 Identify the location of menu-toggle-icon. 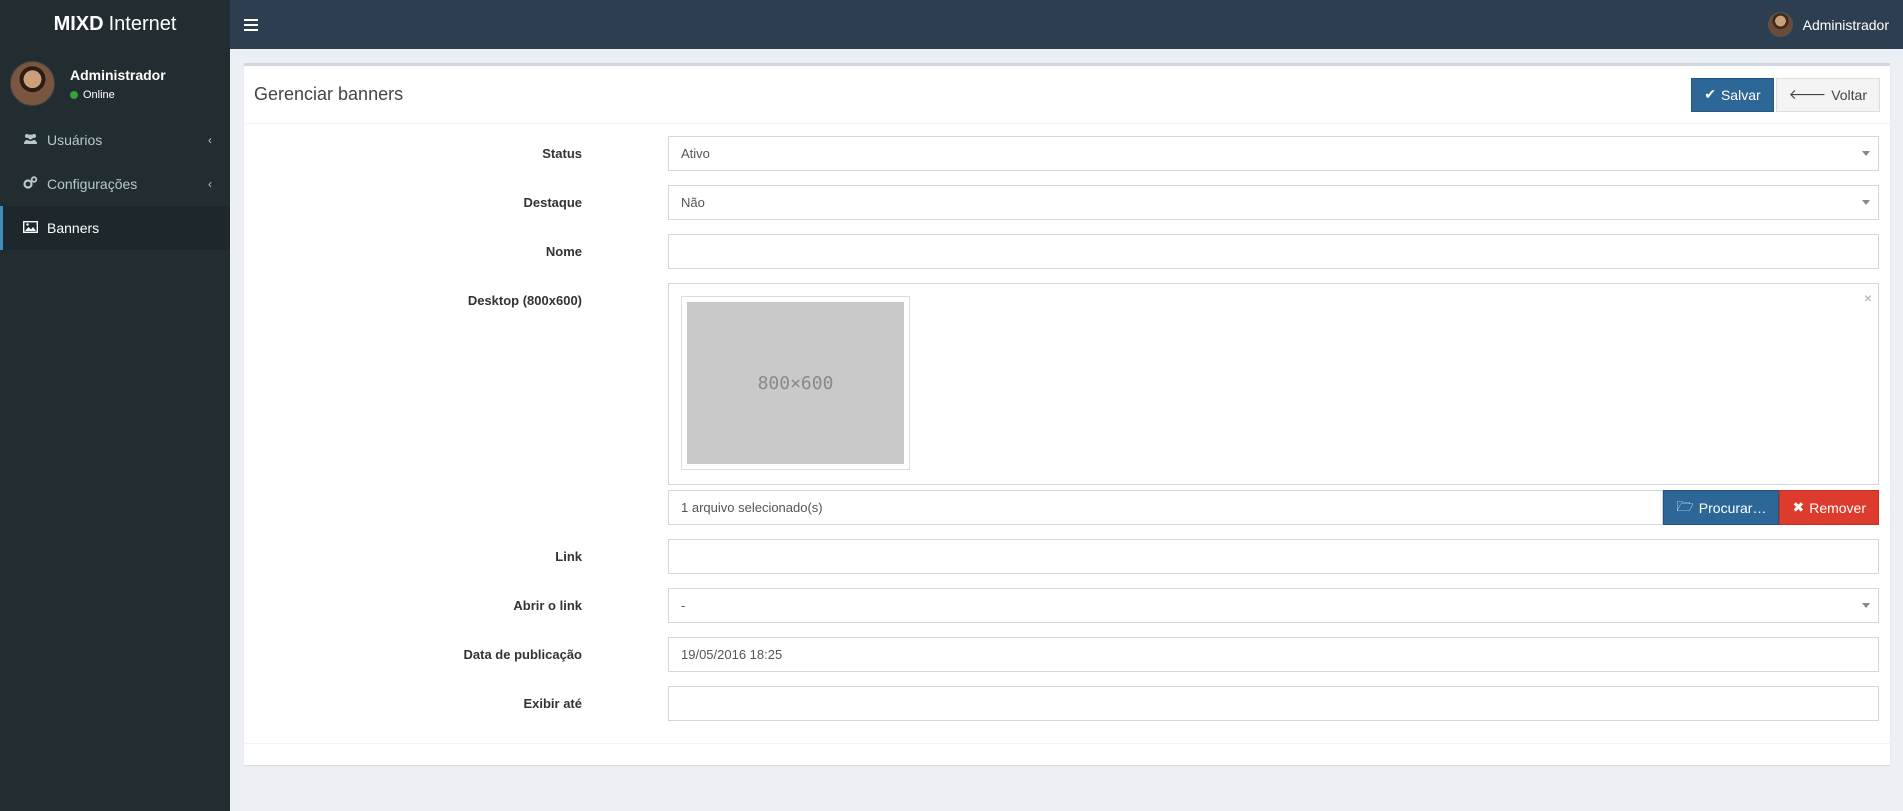
(251, 24).